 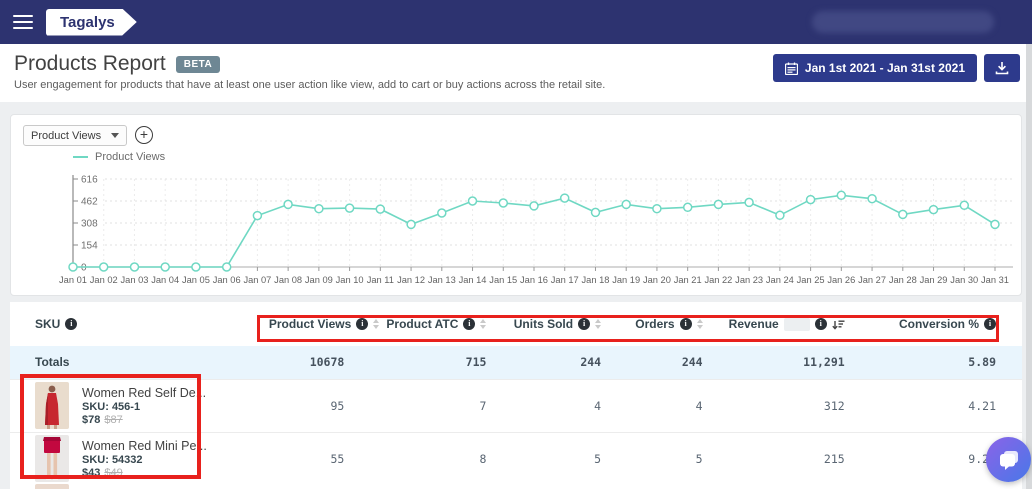 What do you see at coordinates (516, 22) in the screenshot?
I see `top-navbar: Tagalys` at bounding box center [516, 22].